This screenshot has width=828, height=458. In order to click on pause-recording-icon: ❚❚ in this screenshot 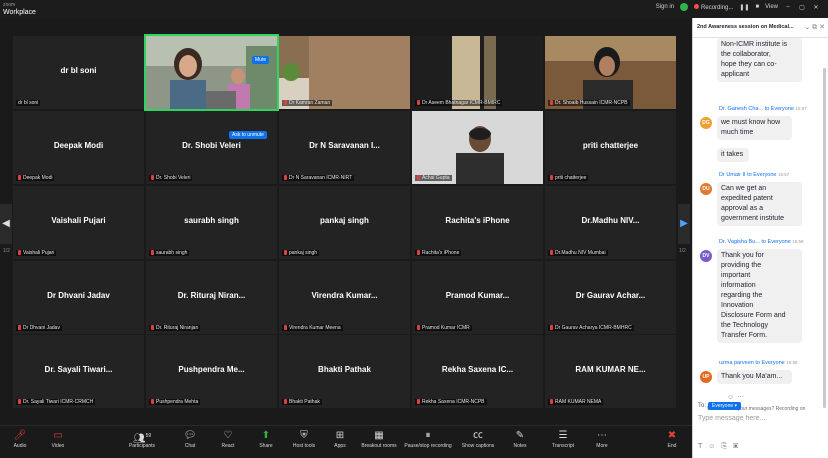, I will do `click(744, 7)`.